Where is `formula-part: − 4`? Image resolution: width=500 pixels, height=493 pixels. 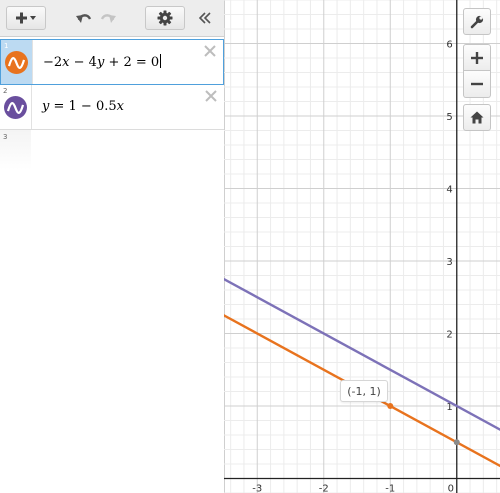
formula-part: − 4 is located at coordinates (83, 62).